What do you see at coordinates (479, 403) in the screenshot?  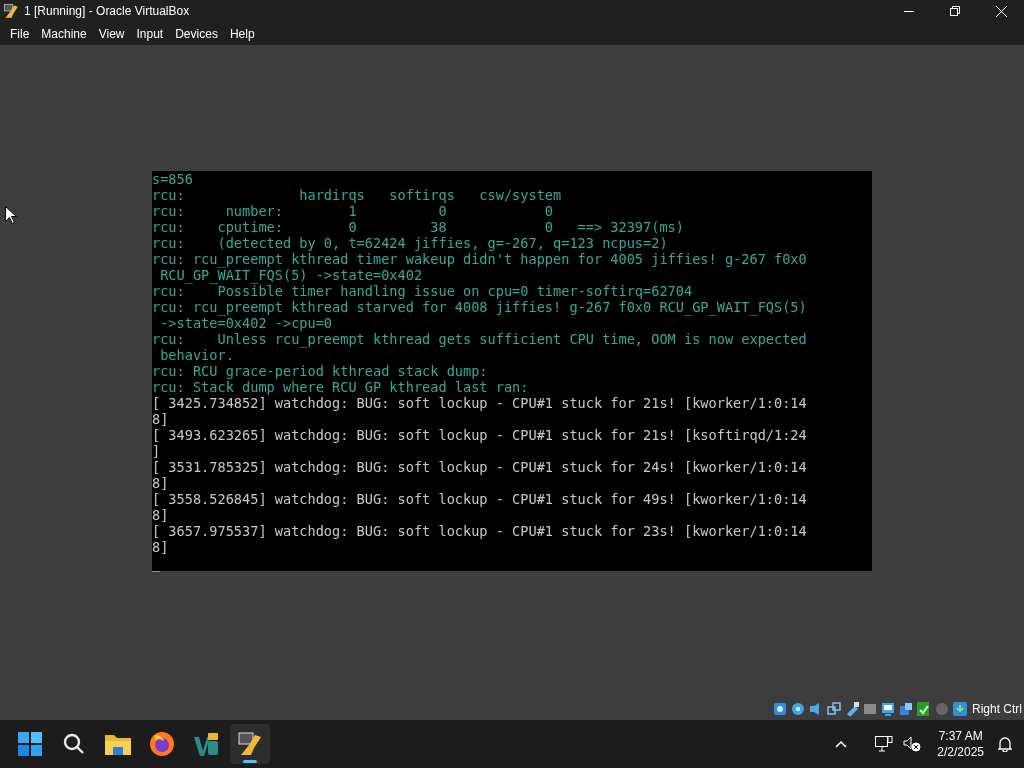 I see `console-line: [ 3425.734852] watchdog: BUG: soft lockup - CPU#1 stuck for 21s! [kworker/1:0:14` at bounding box center [479, 403].